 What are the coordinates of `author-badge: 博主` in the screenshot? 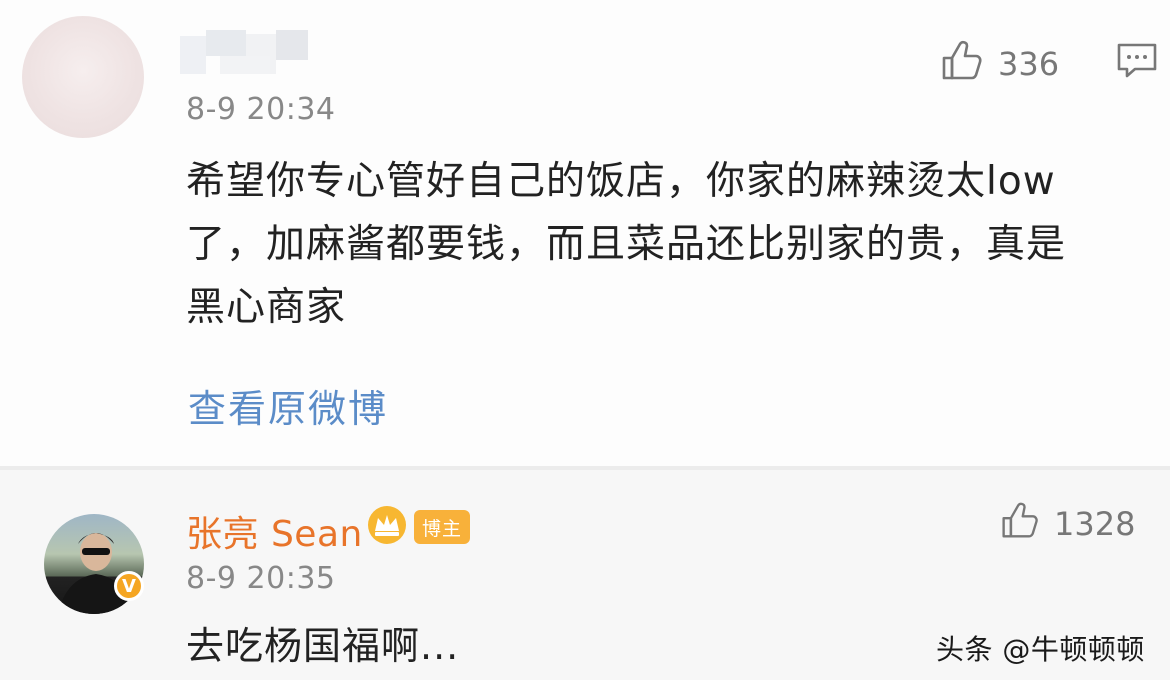 It's located at (442, 527).